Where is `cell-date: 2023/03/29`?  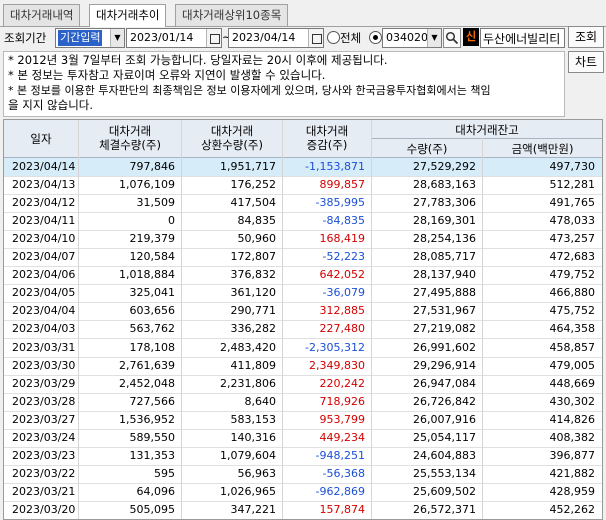
cell-date: 2023/03/29 is located at coordinates (44, 383).